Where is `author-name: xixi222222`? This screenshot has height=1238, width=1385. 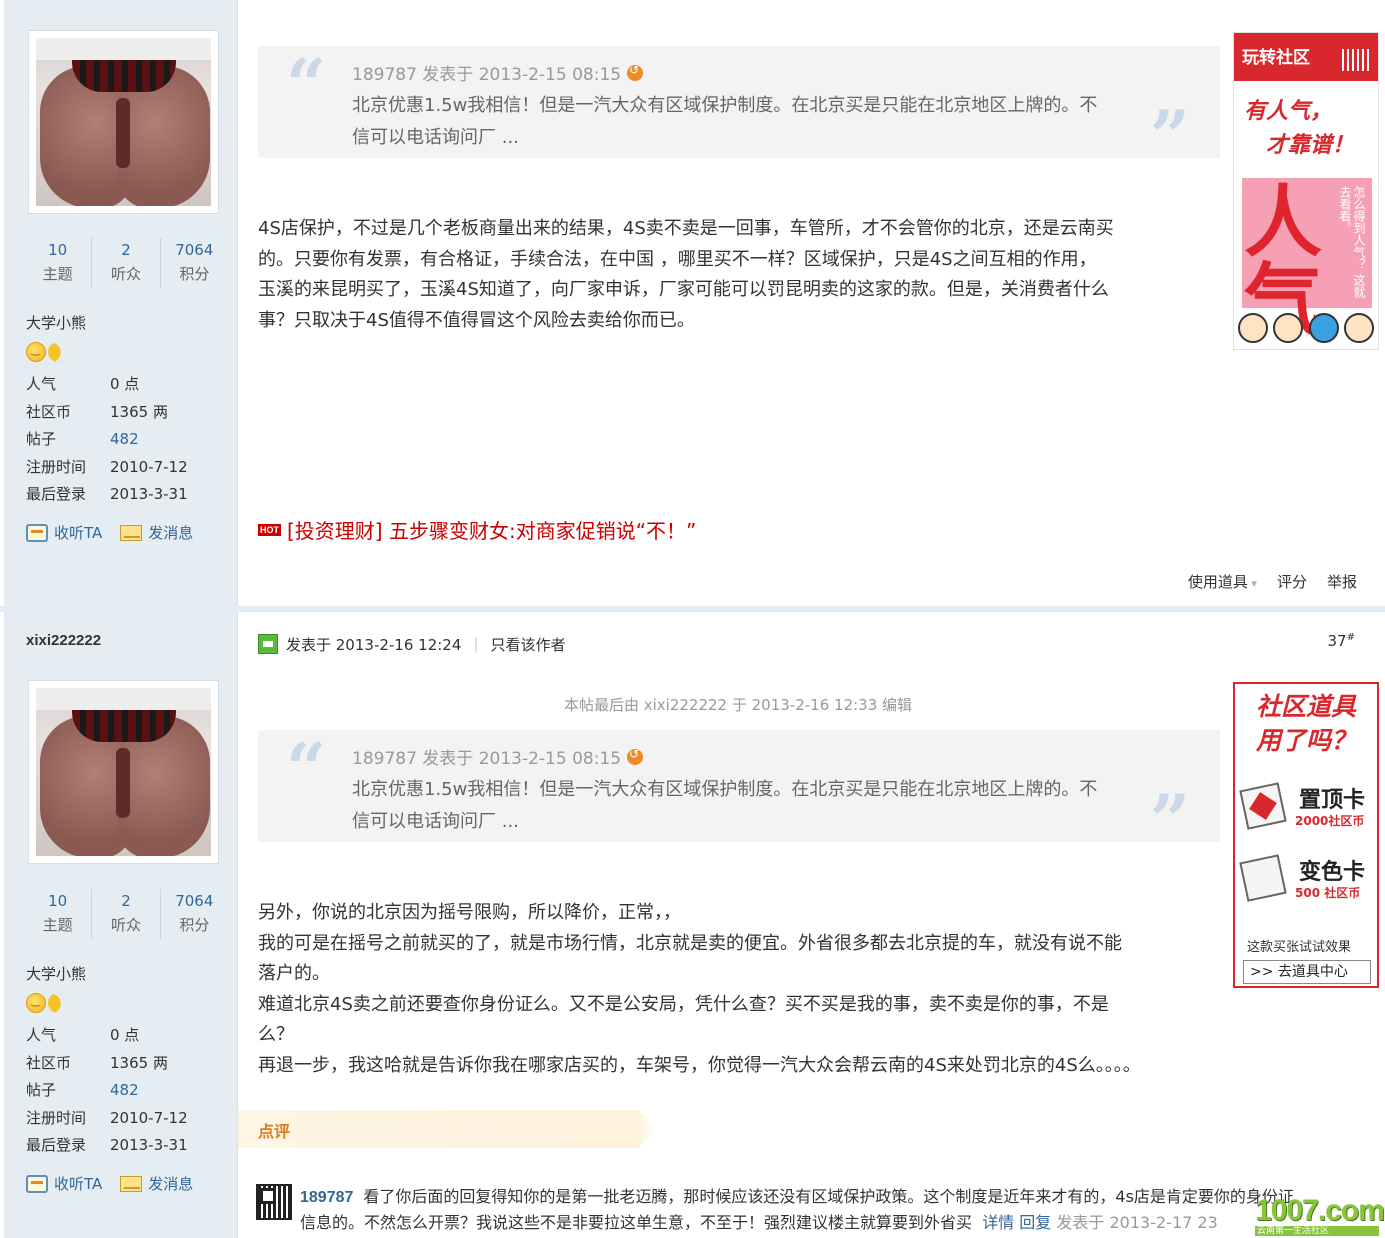 author-name: xixi222222 is located at coordinates (63, 640).